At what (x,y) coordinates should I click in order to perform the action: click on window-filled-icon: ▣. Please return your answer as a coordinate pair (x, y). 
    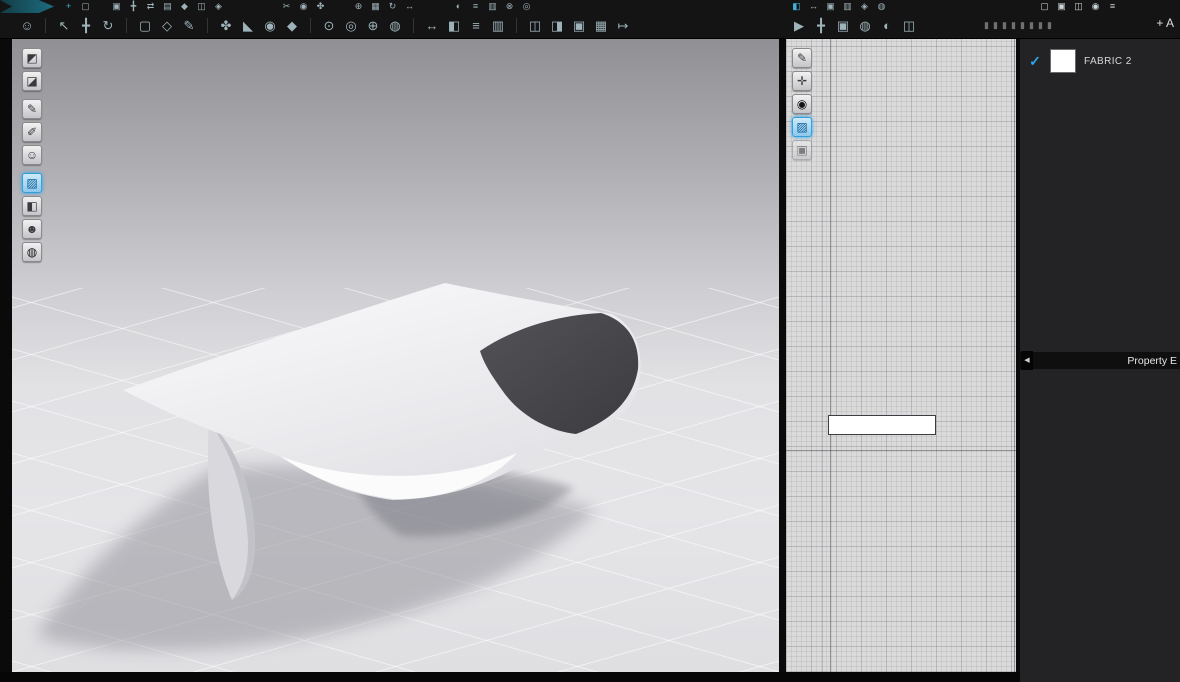
    Looking at the image, I should click on (1061, 6).